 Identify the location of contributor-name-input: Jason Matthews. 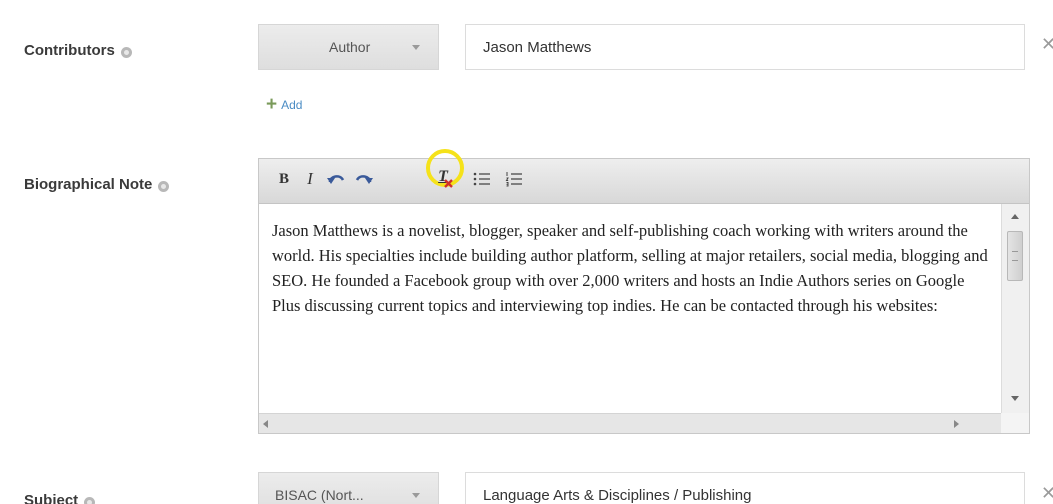
(745, 47).